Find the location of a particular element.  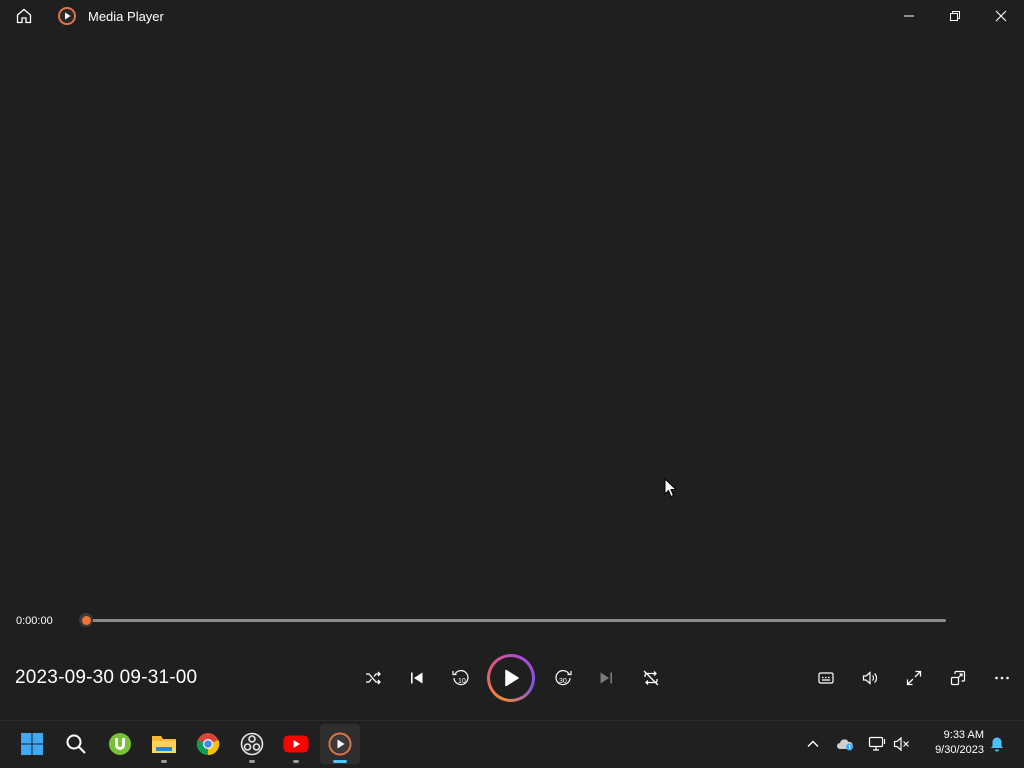

taskbar-file-explorer is located at coordinates (164, 744).